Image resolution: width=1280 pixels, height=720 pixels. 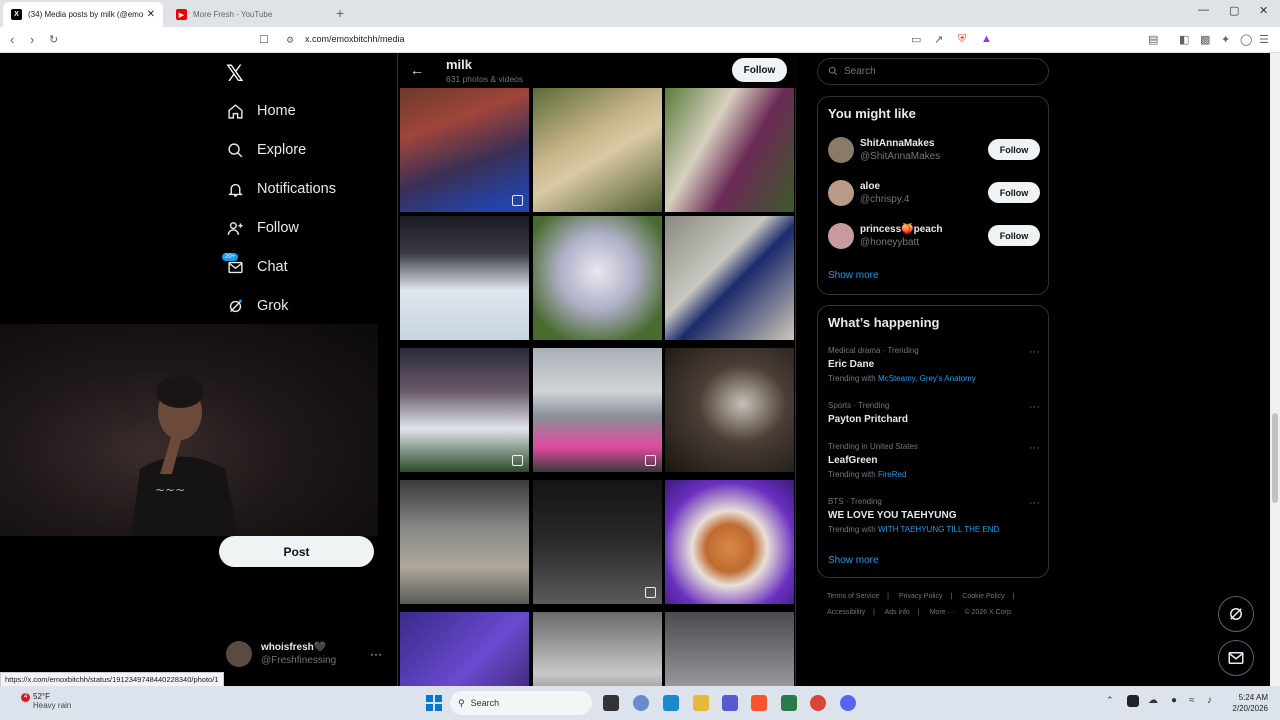 What do you see at coordinates (1197, 703) in the screenshot?
I see `wifi-icon: ≈` at bounding box center [1197, 703].